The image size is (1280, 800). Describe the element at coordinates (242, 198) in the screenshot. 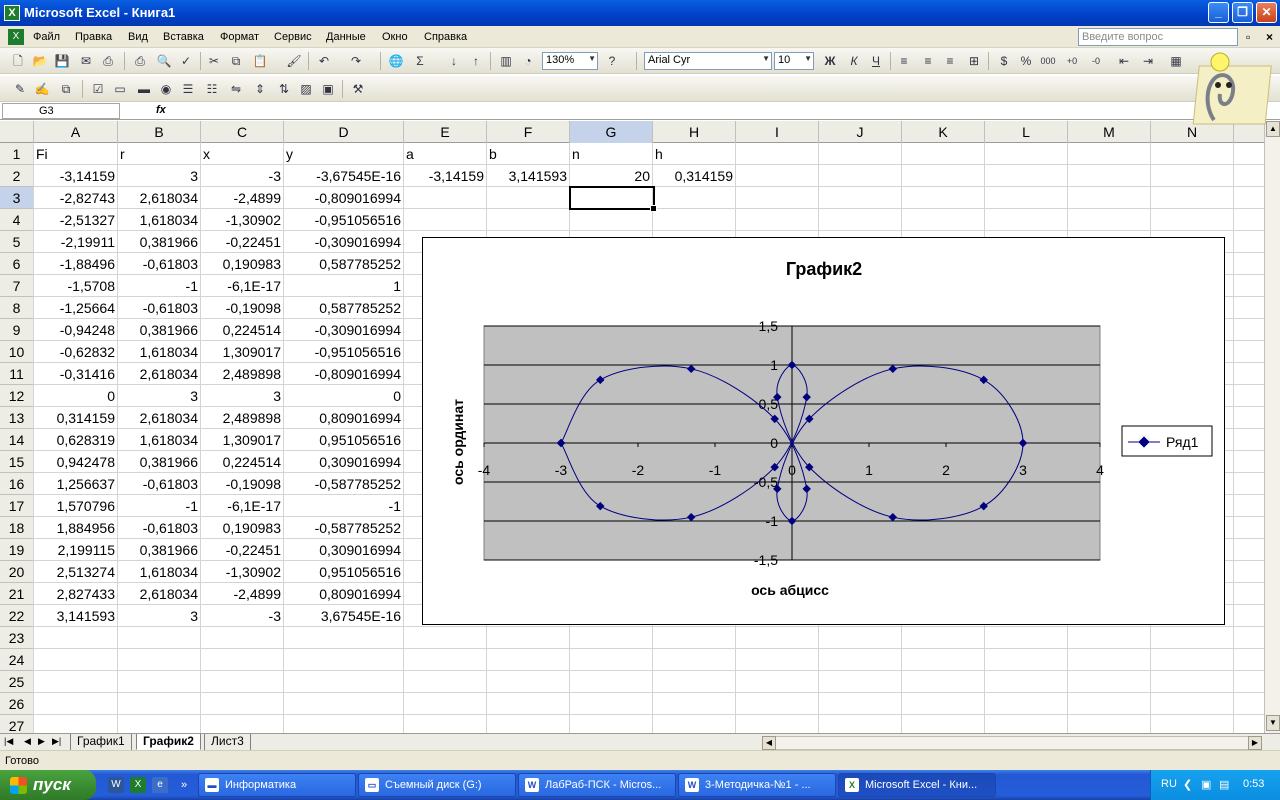

I see `cell-c3: -2,4899` at that location.